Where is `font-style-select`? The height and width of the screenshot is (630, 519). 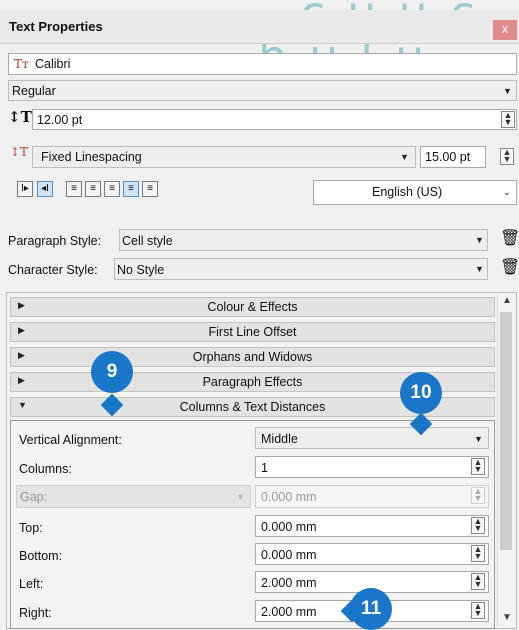
font-style-select is located at coordinates (262, 90).